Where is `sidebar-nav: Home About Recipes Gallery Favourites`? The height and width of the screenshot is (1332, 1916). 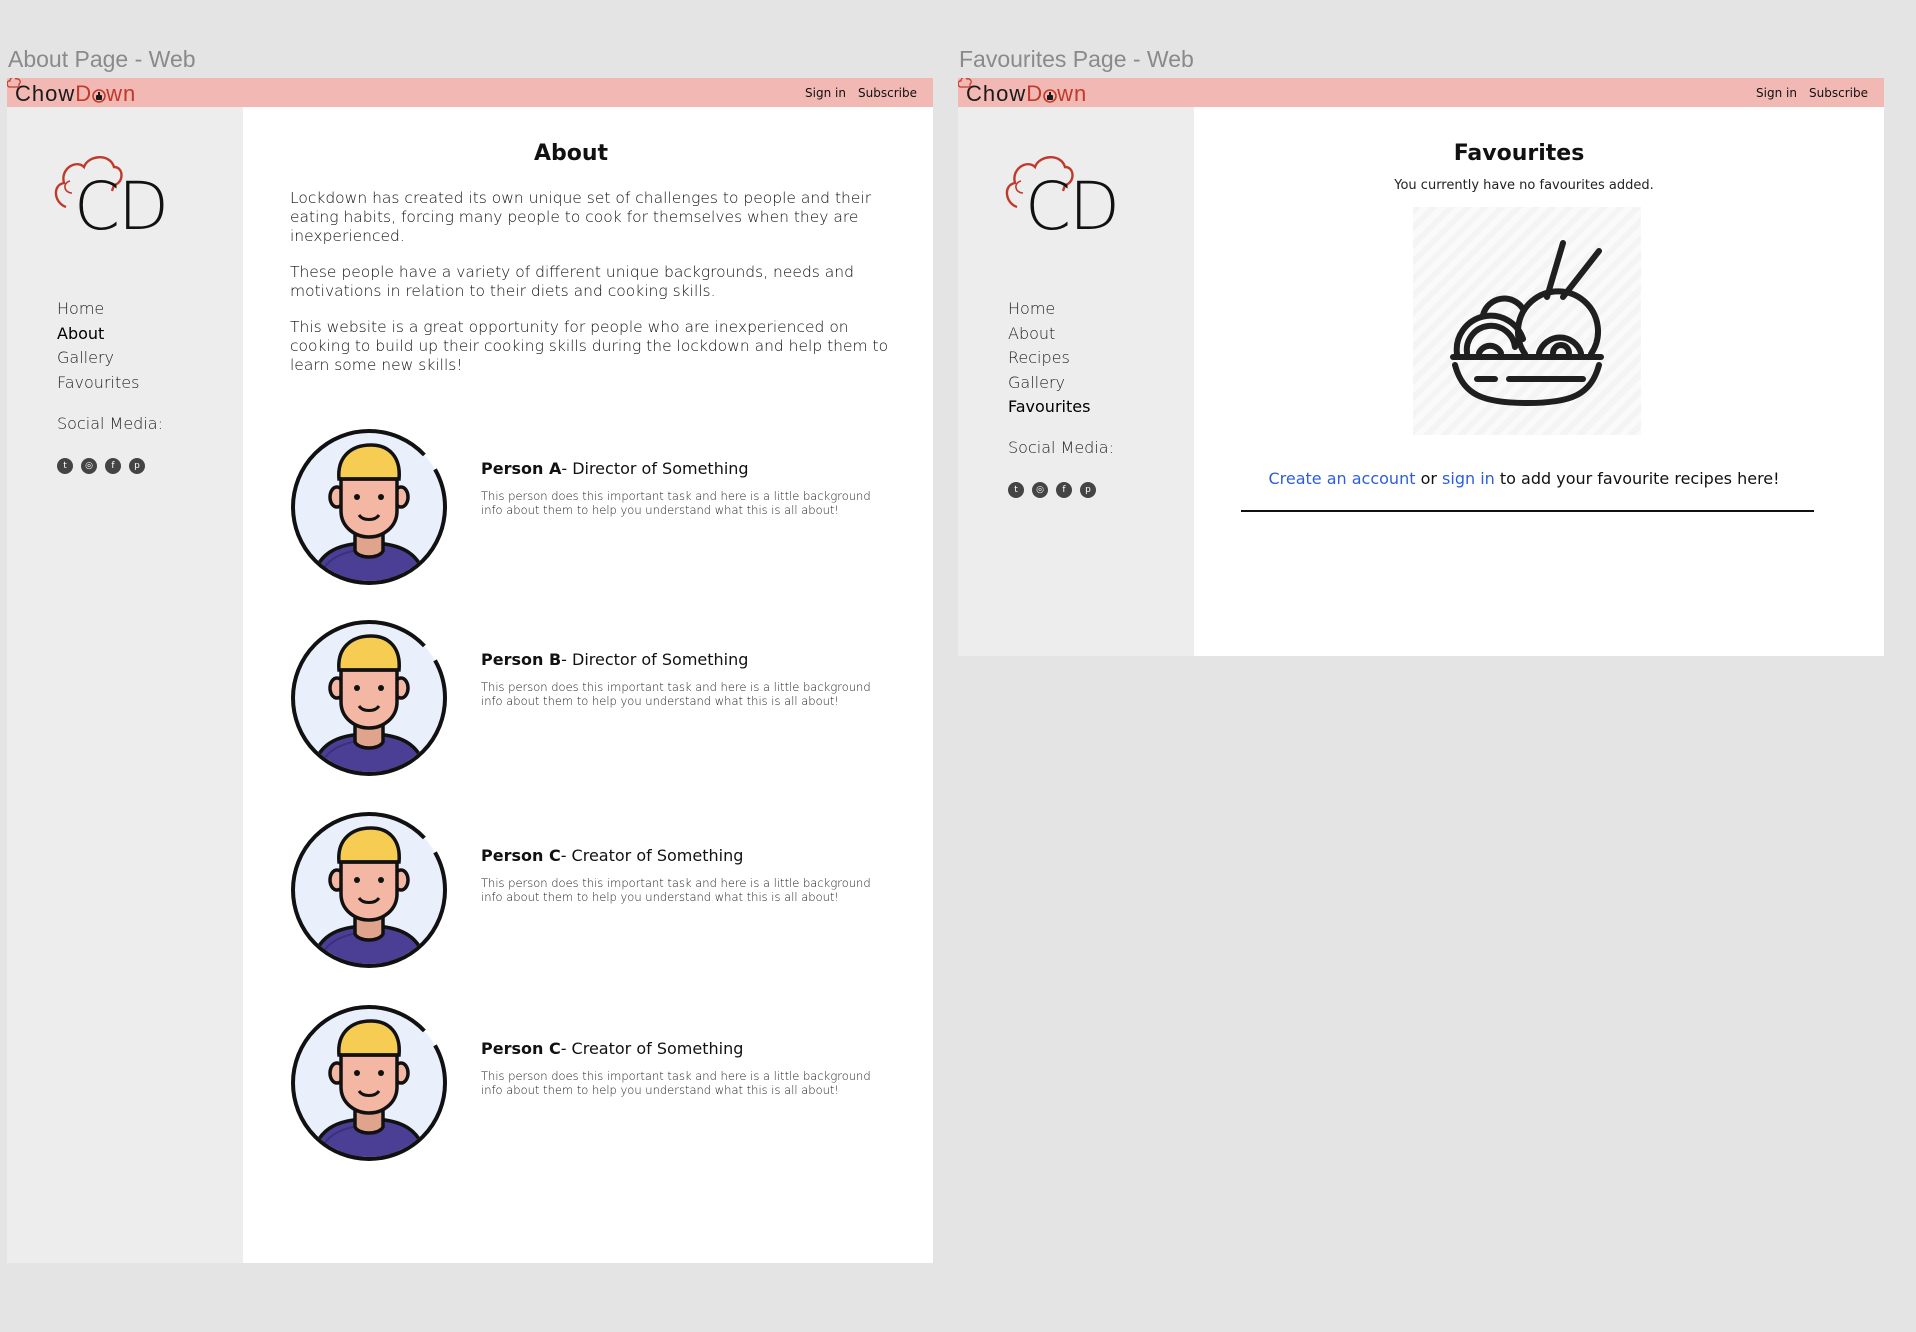
sidebar-nav: Home About Recipes Gallery Favourites is located at coordinates (1049, 358).